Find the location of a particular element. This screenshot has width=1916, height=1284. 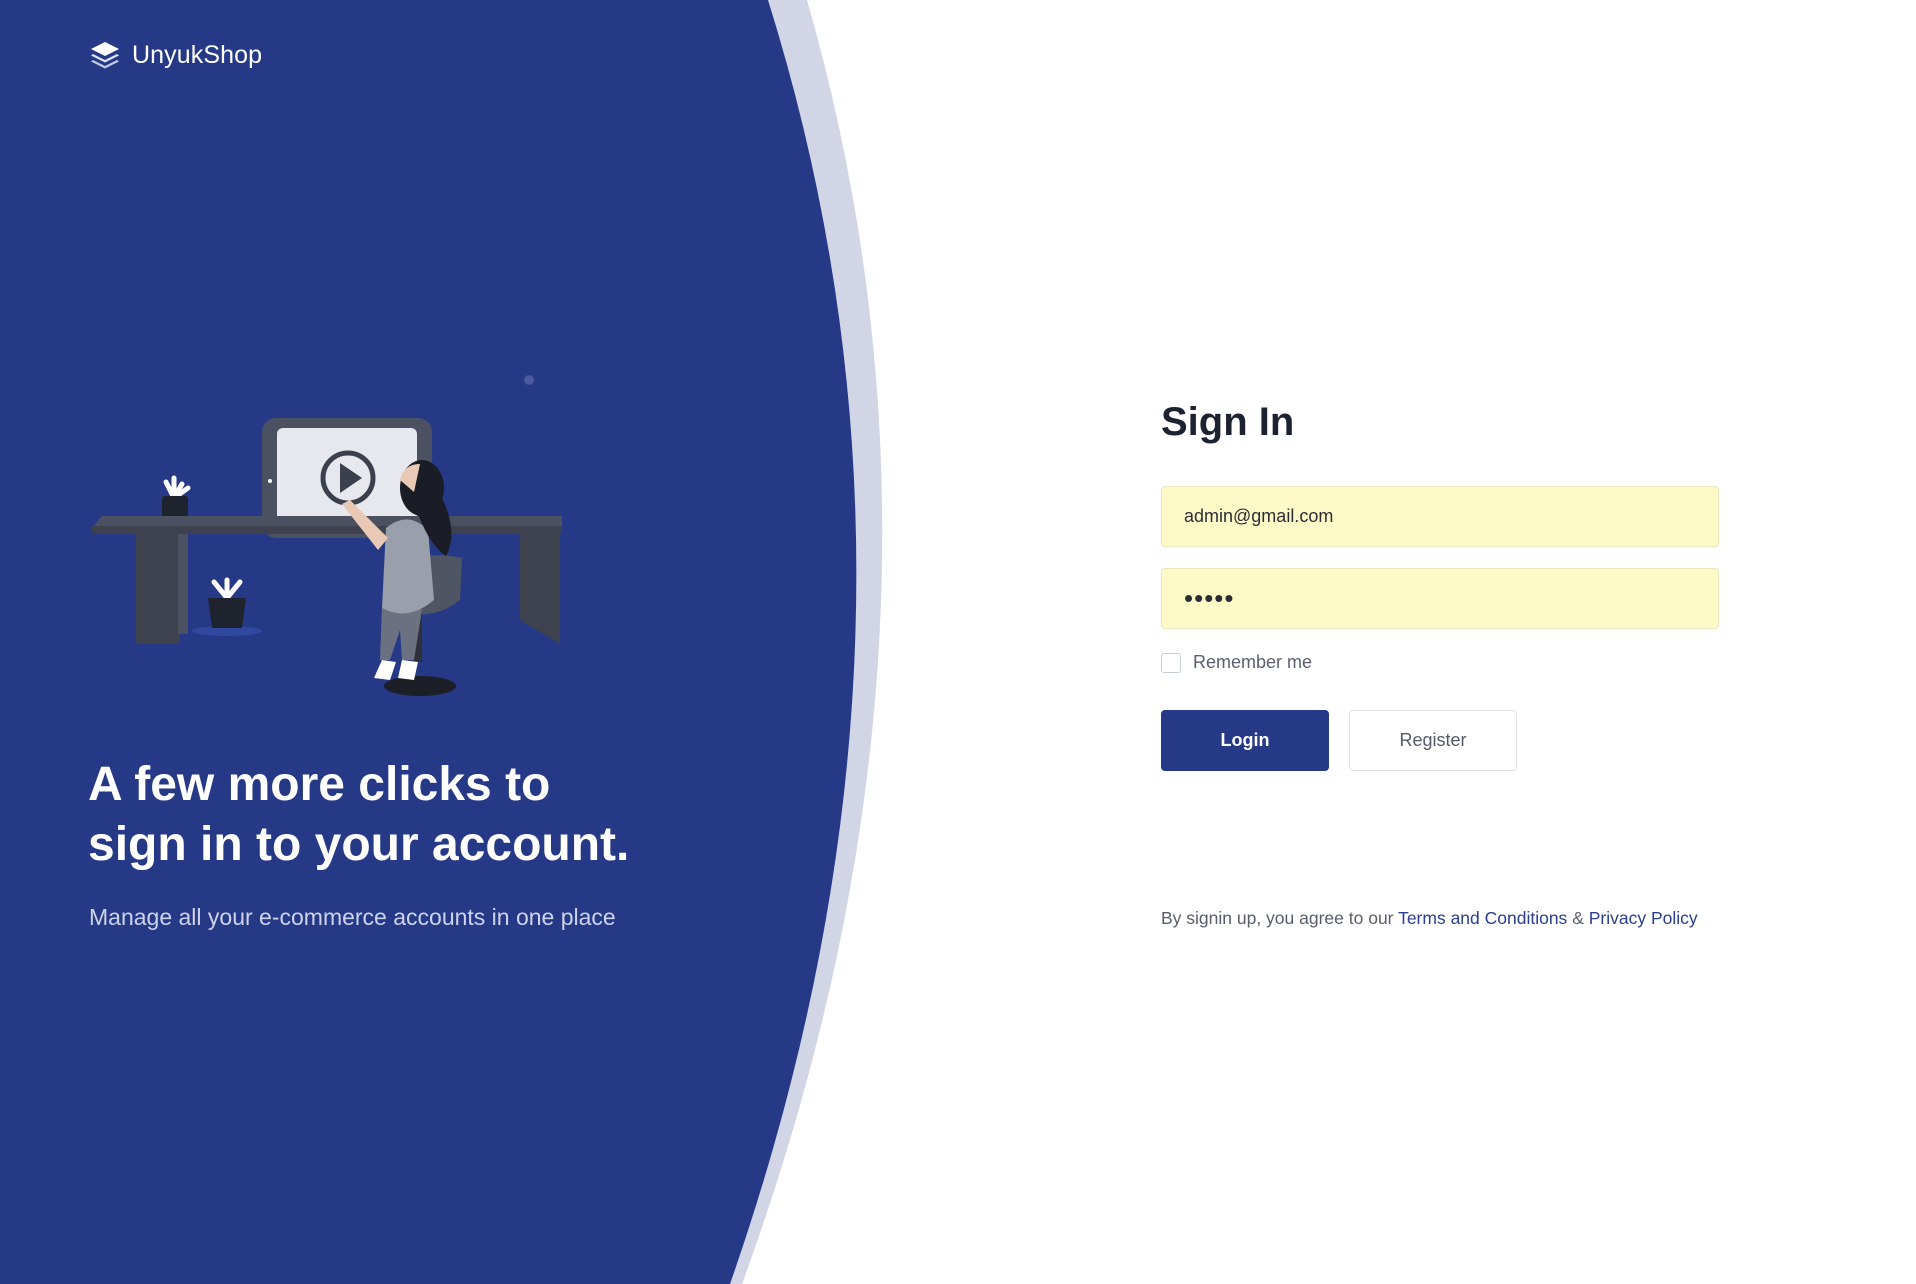

form-title: Sign In is located at coordinates (1228, 422).